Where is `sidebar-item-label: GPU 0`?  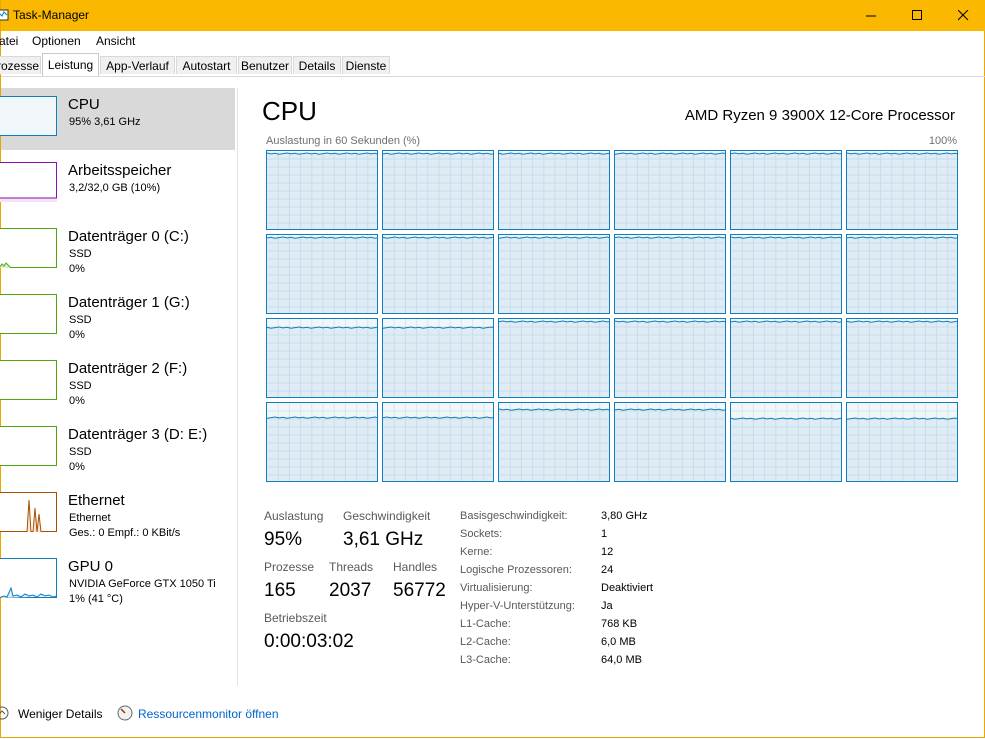
sidebar-item-label: GPU 0 is located at coordinates (91, 566).